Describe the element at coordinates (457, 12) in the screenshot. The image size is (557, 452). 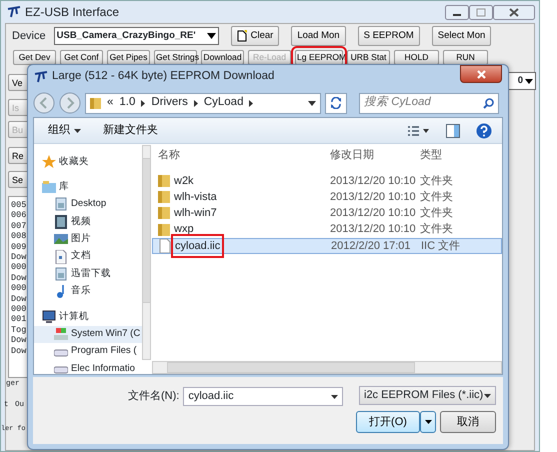
I see `minimize-icon` at that location.